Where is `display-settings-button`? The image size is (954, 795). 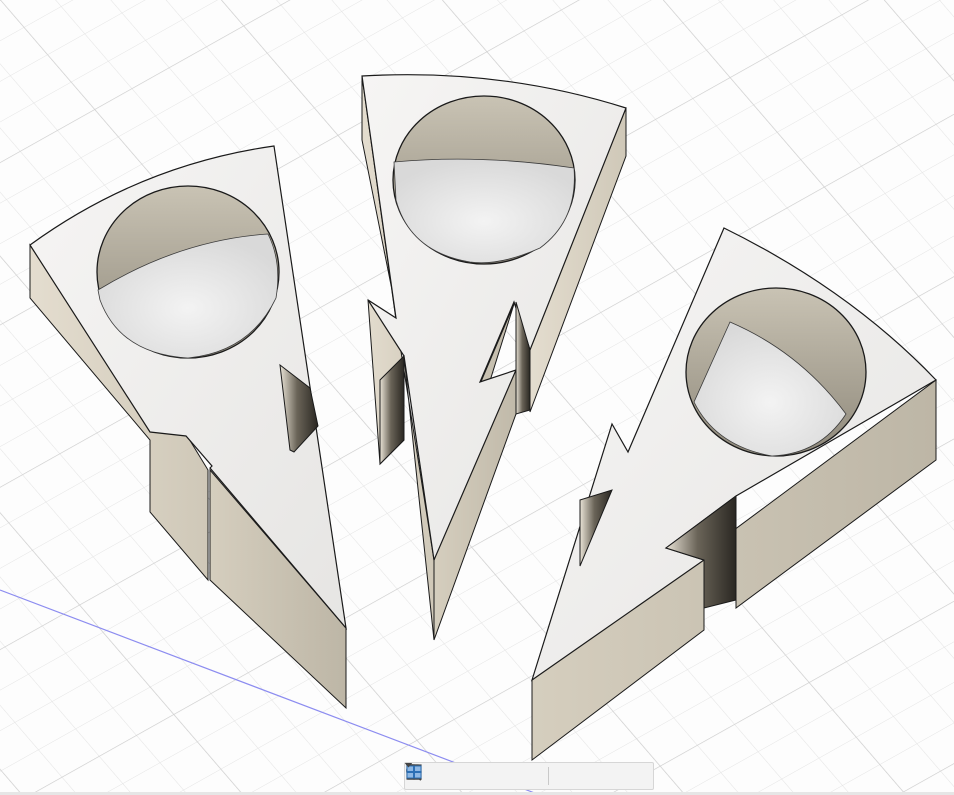
display-settings-button is located at coordinates (490, 776).